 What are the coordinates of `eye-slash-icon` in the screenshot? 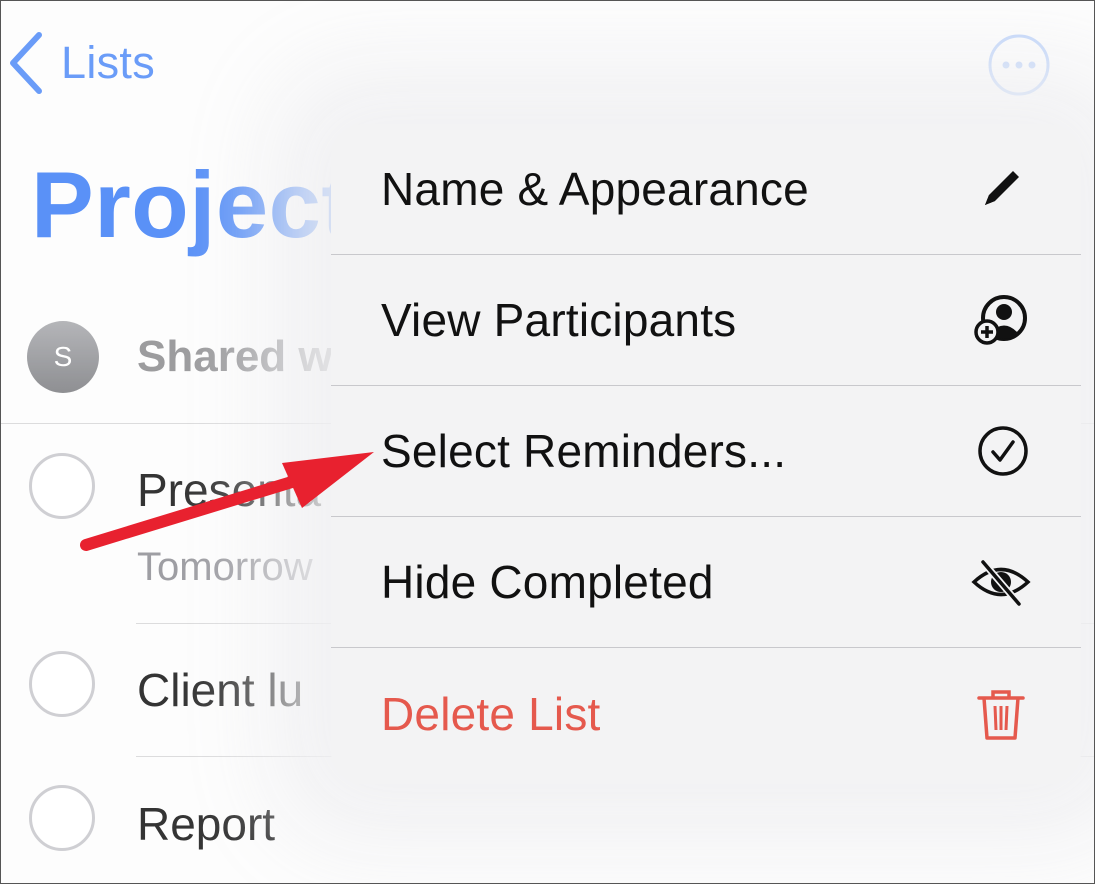 It's located at (1001, 583).